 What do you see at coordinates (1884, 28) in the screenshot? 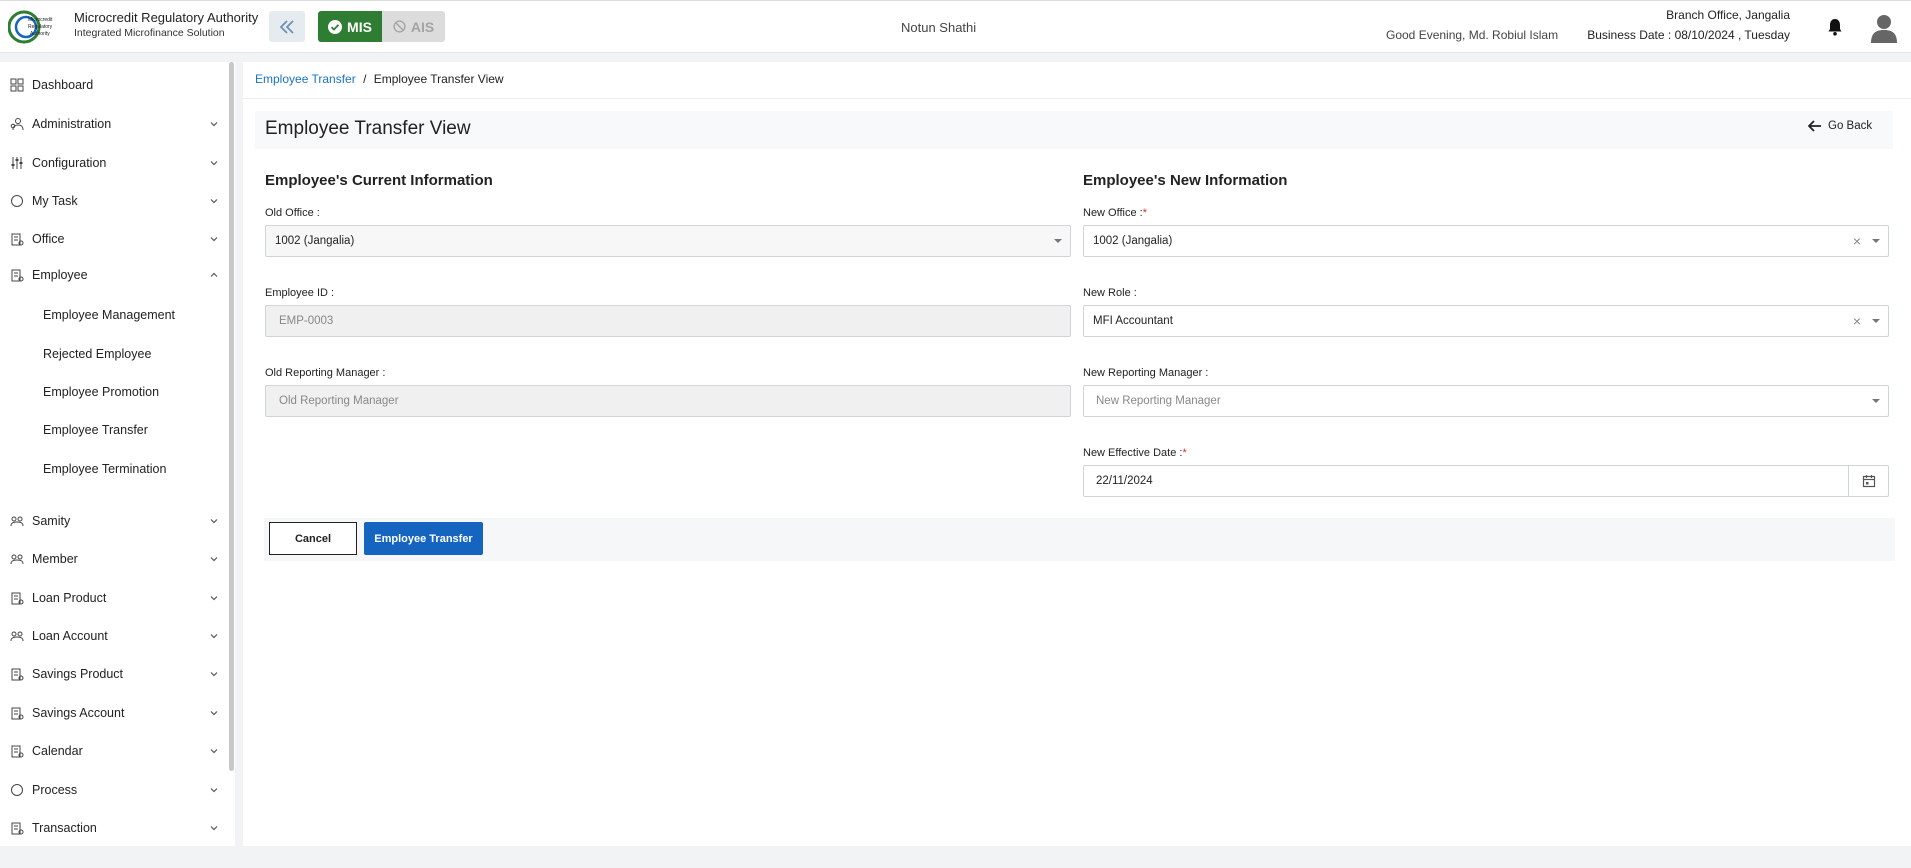
I see `user-avatar-icon` at bounding box center [1884, 28].